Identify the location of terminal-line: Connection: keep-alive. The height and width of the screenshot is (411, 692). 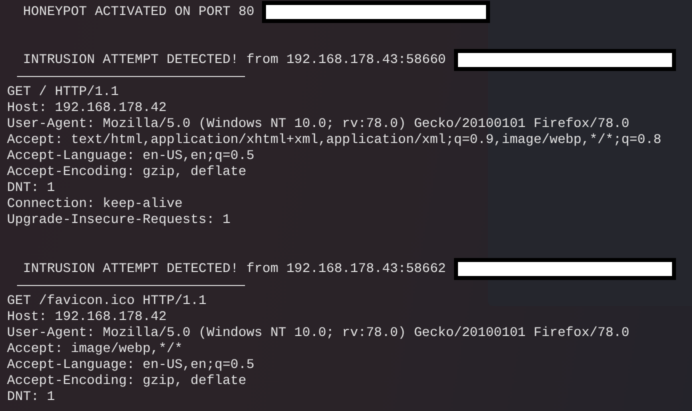
(95, 204).